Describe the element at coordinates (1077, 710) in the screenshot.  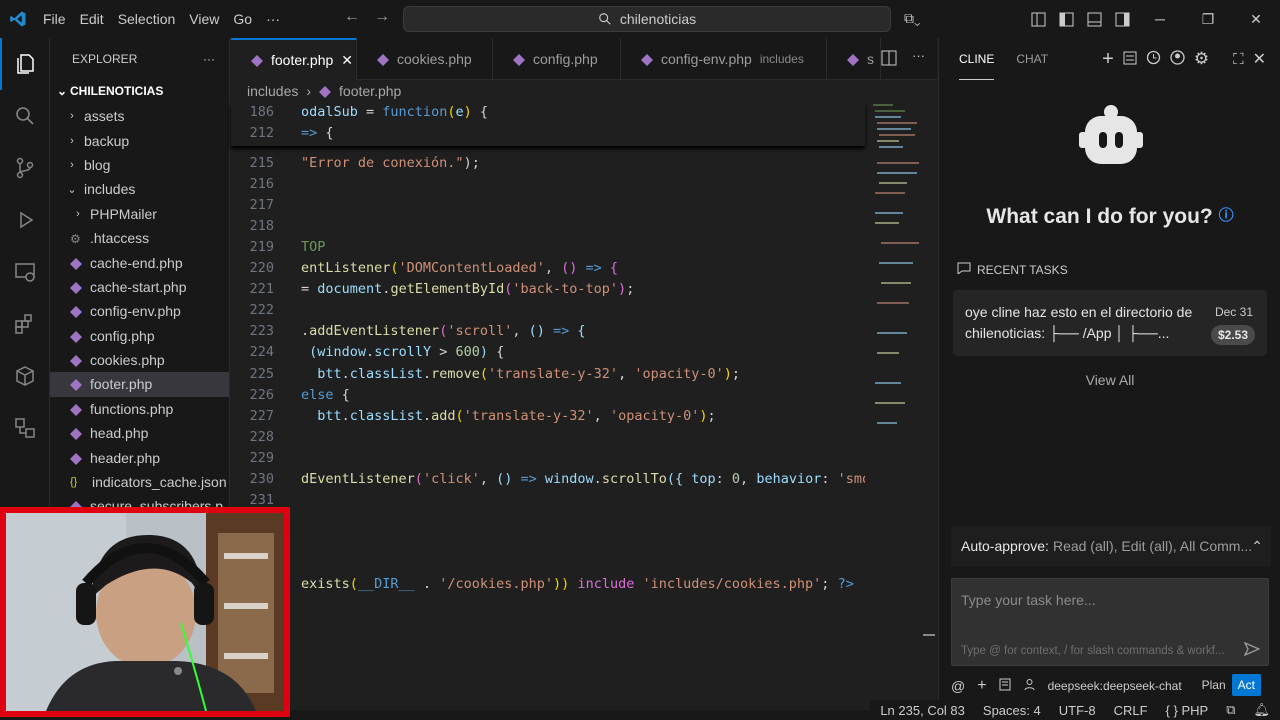
I see `encoding: UTF-8` at that location.